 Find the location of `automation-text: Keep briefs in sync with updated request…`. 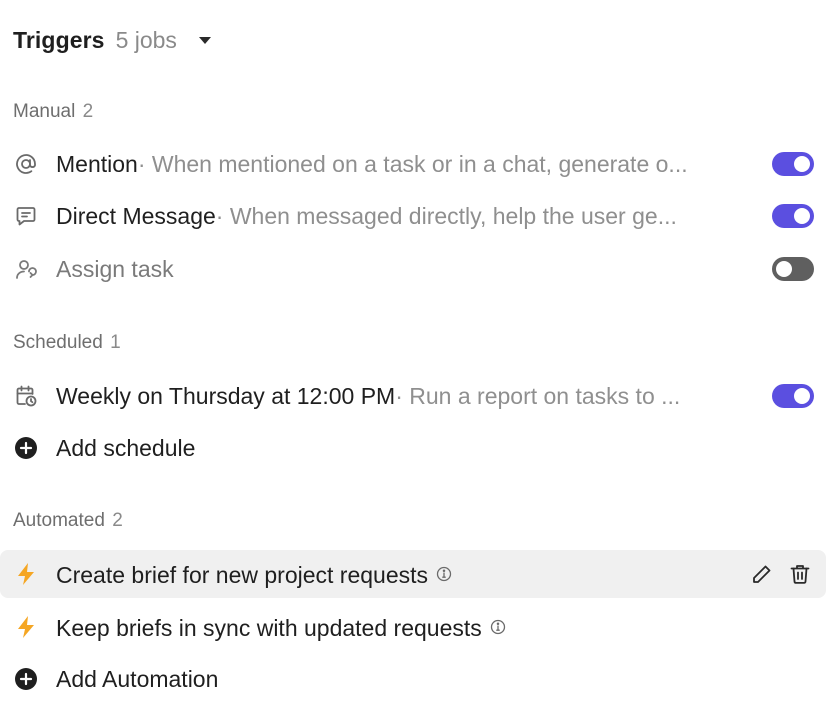

automation-text: Keep briefs in sync with updated request… is located at coordinates (401, 627).